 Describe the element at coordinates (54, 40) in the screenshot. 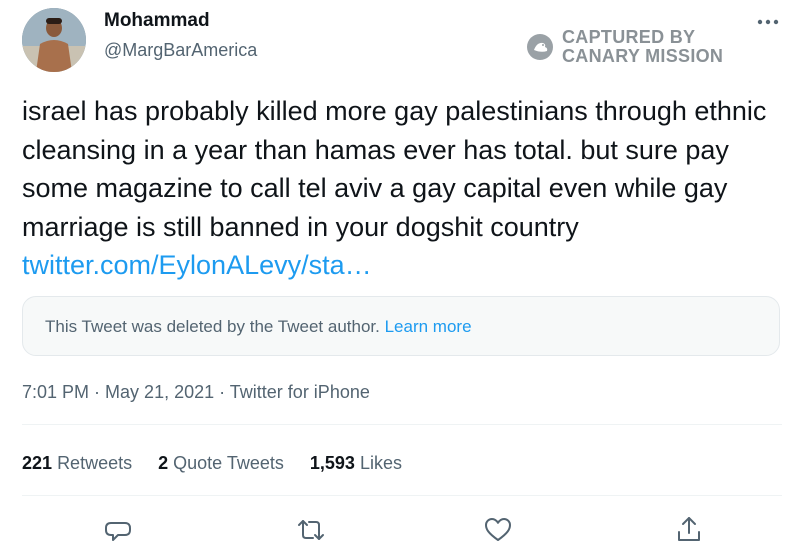

I see `avatar` at that location.